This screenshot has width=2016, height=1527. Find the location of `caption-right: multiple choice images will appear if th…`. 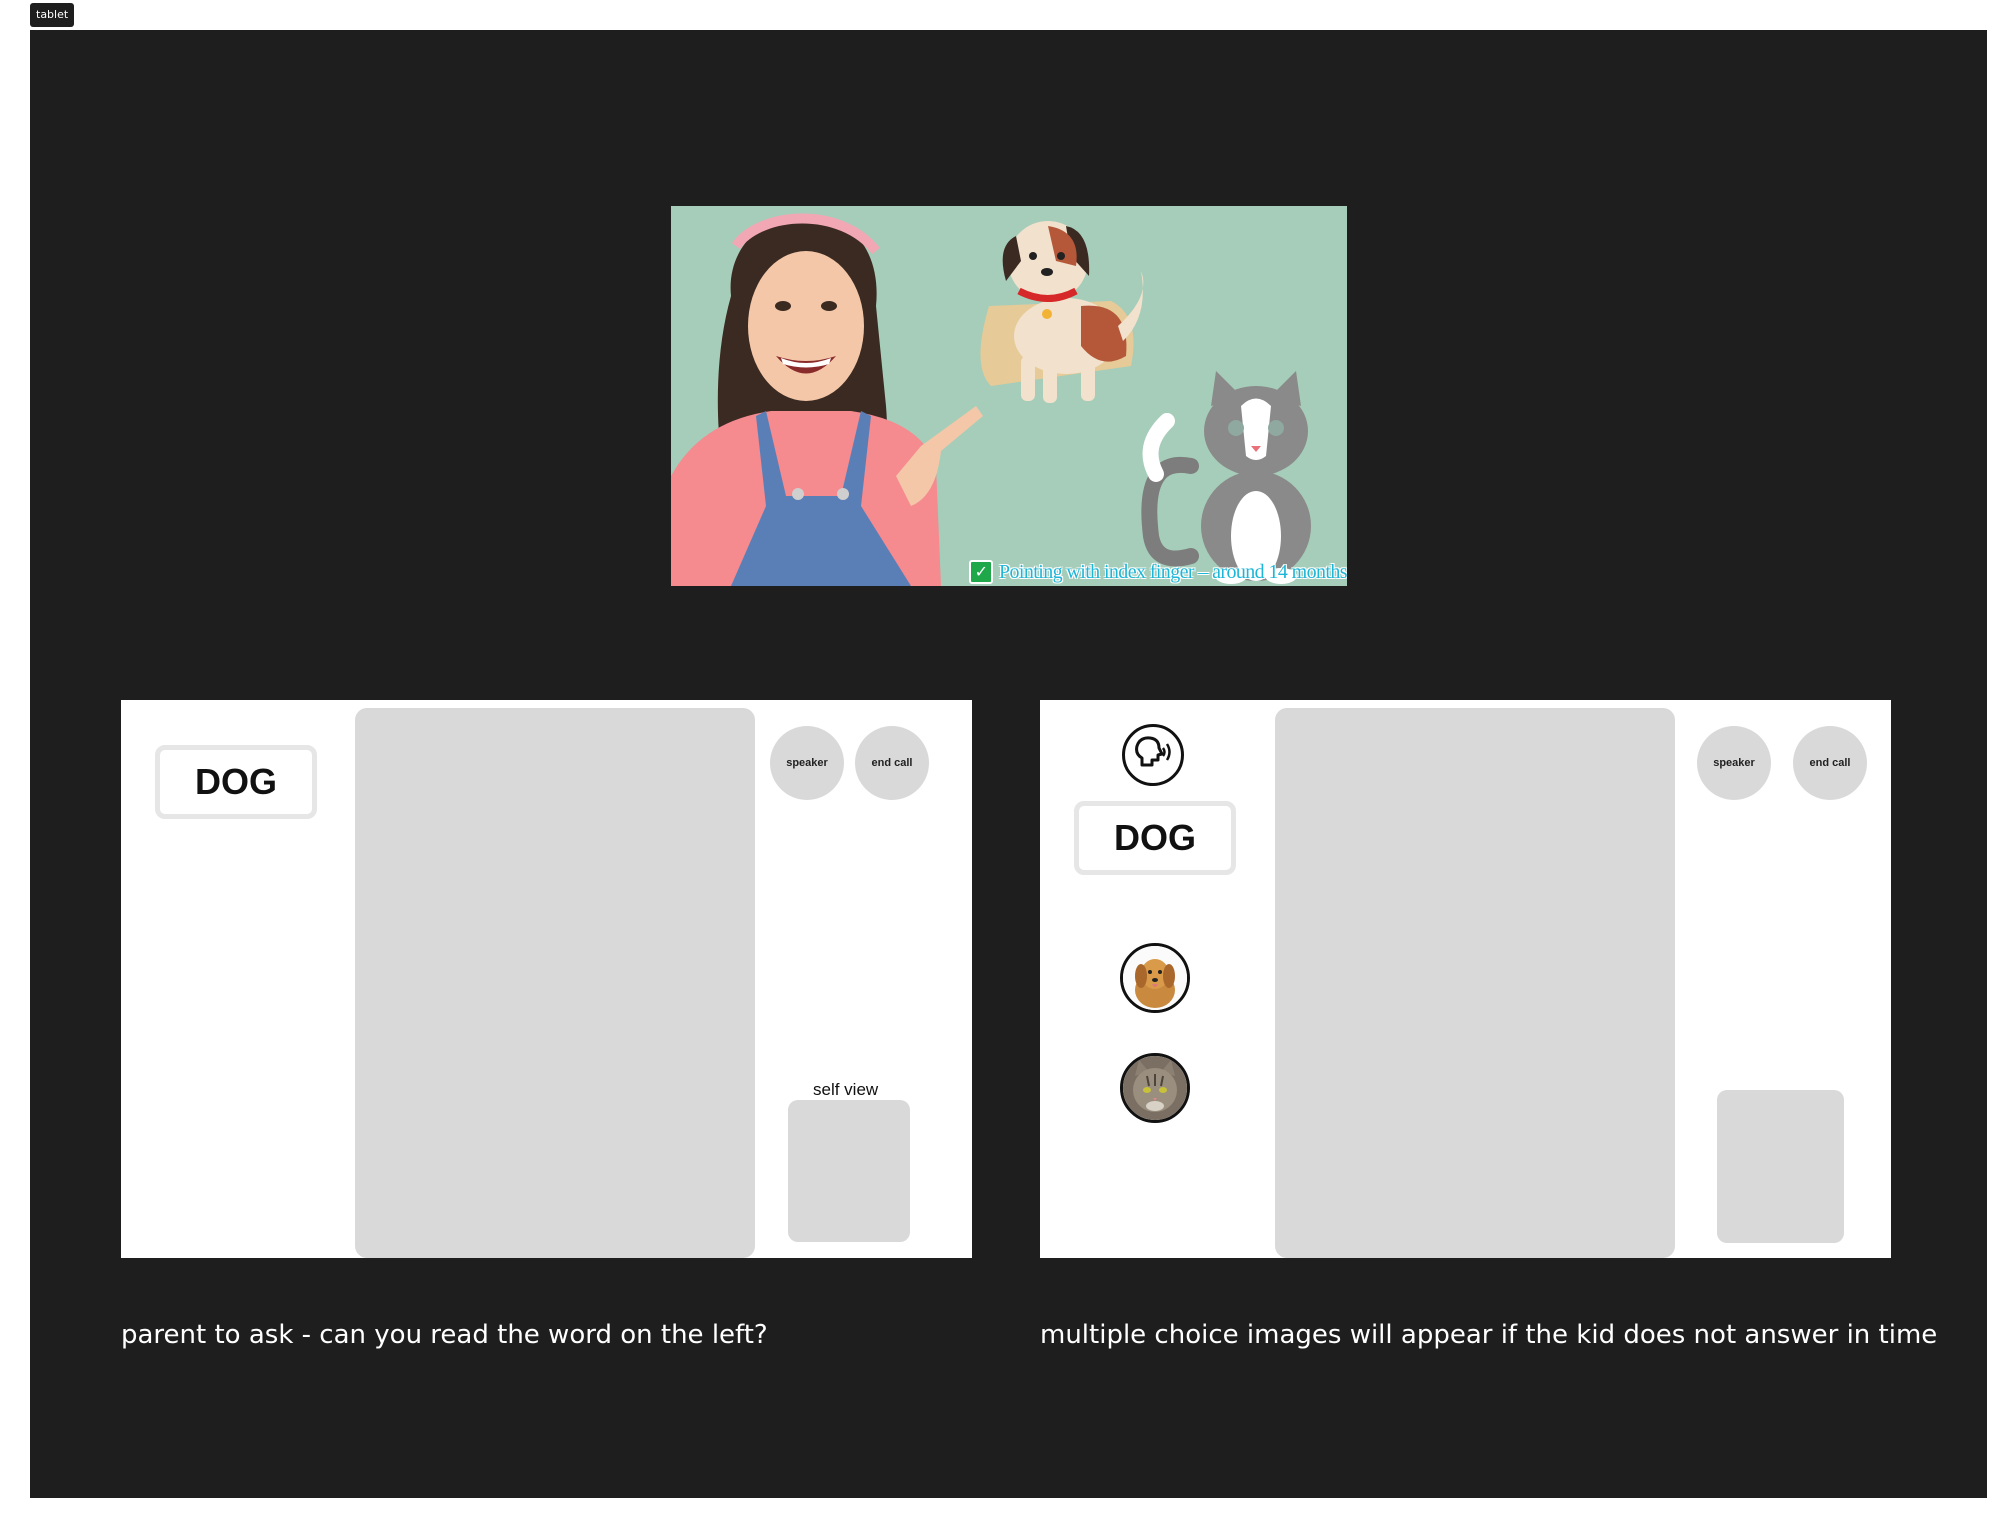

caption-right: multiple choice images will appear if th… is located at coordinates (1489, 1335).